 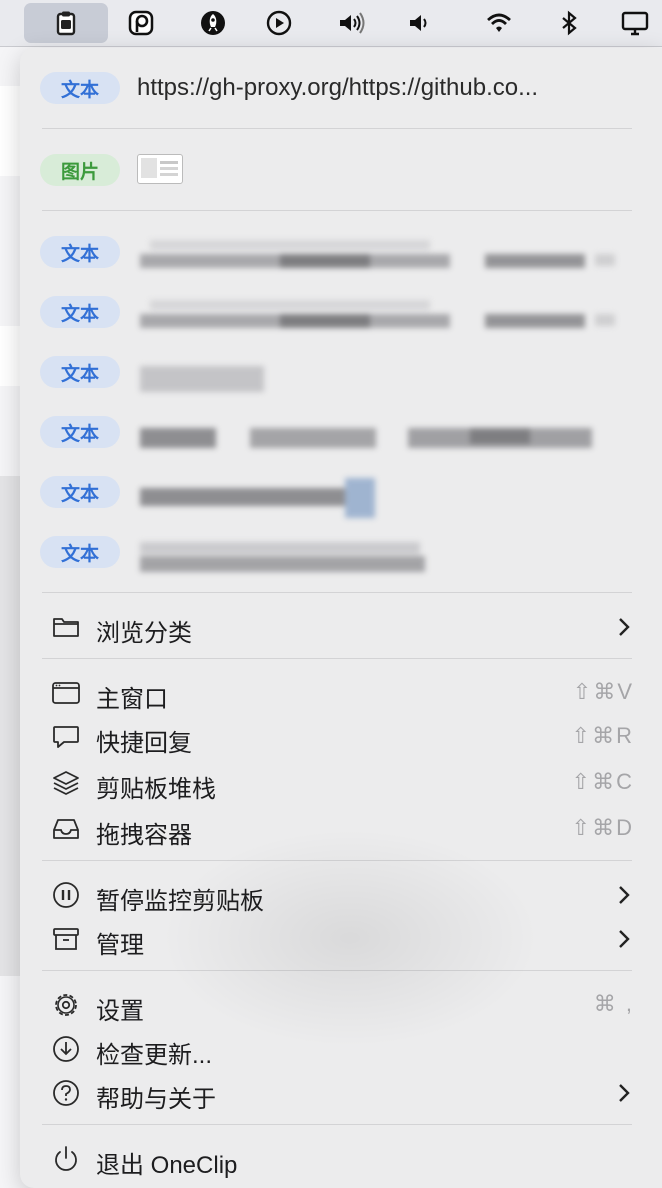 I want to click on system-menu-bar, so click(x=331, y=23).